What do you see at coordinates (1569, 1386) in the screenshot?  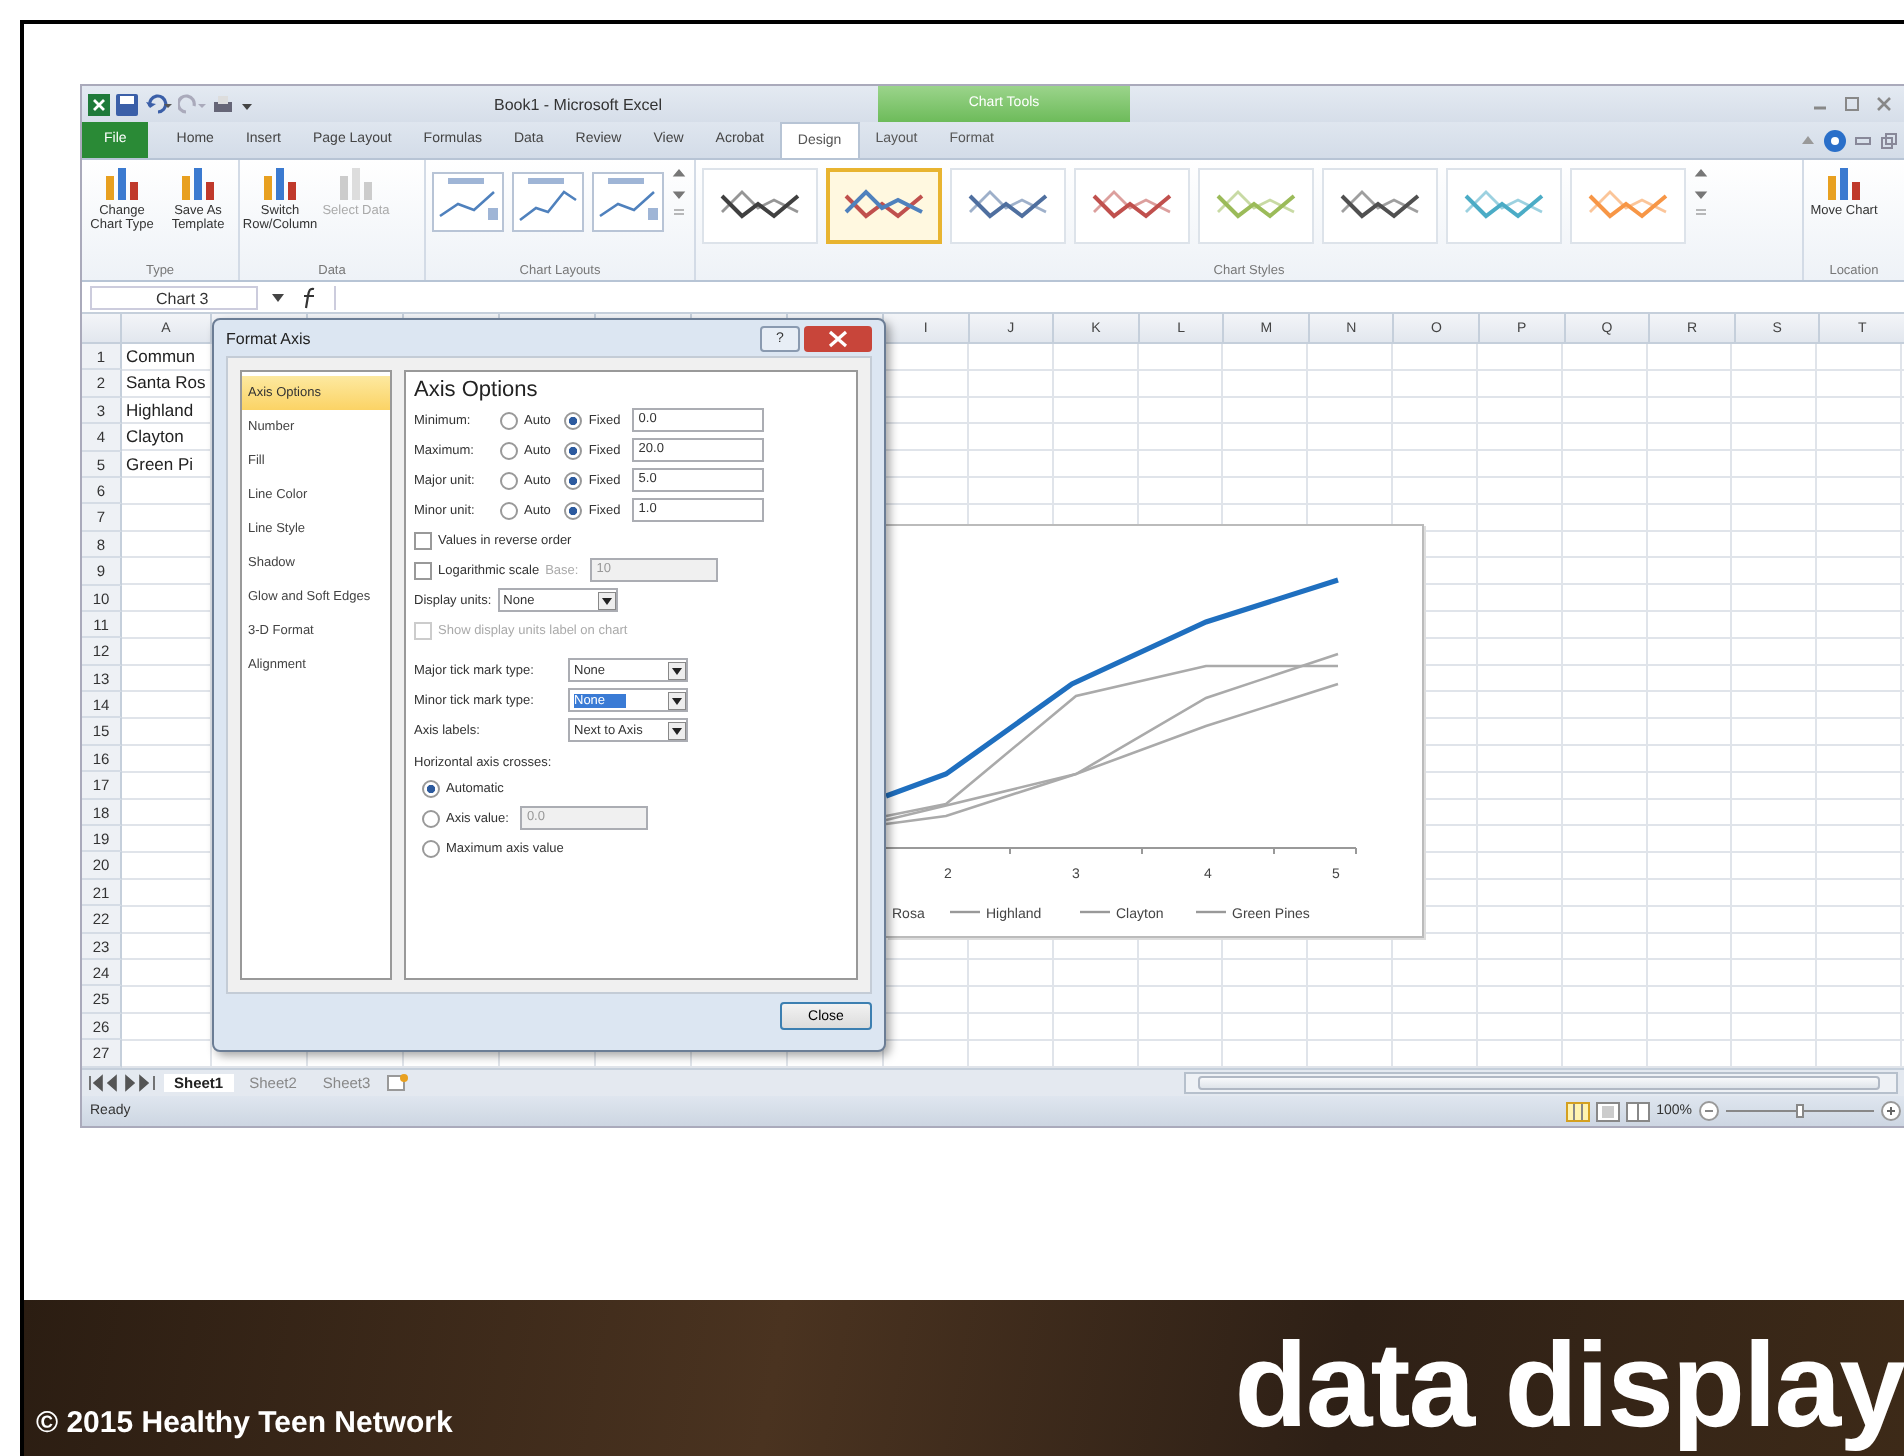 I see `slide-title: data display` at bounding box center [1569, 1386].